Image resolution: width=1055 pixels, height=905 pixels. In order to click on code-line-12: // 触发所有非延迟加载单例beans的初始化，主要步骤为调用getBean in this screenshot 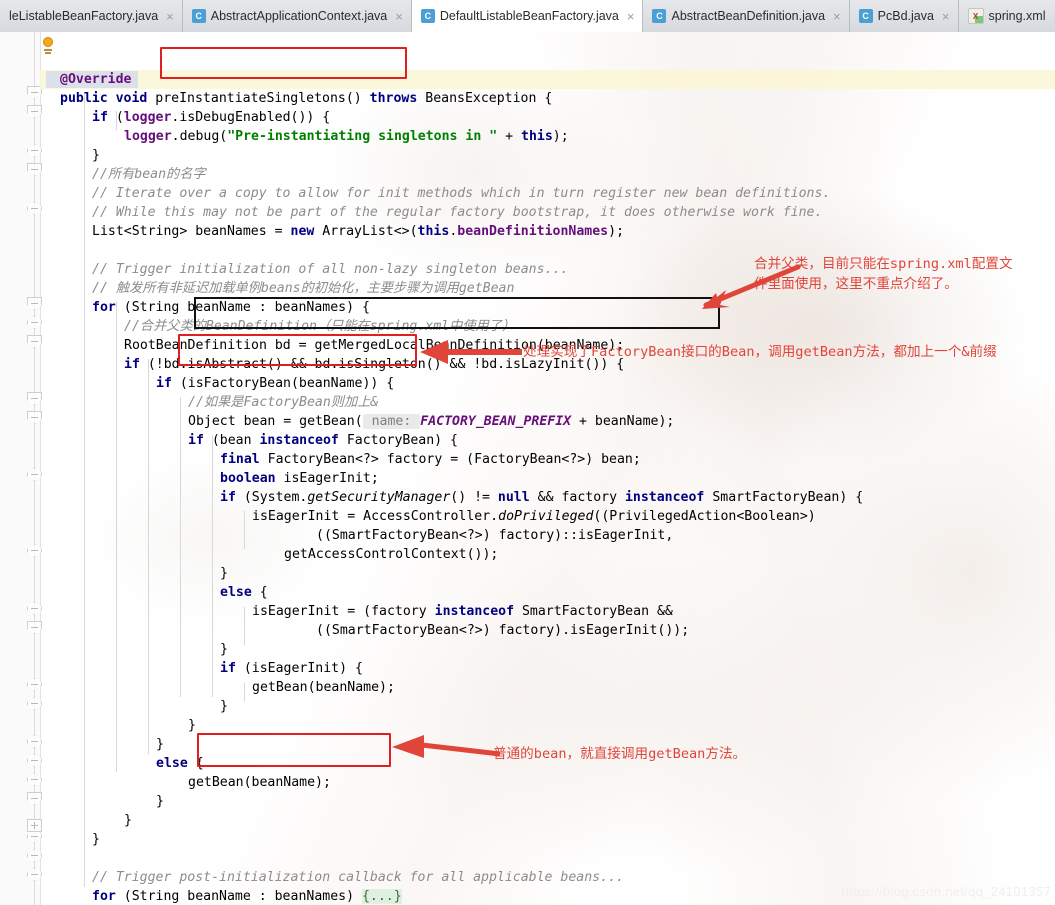, I will do `click(303, 288)`.